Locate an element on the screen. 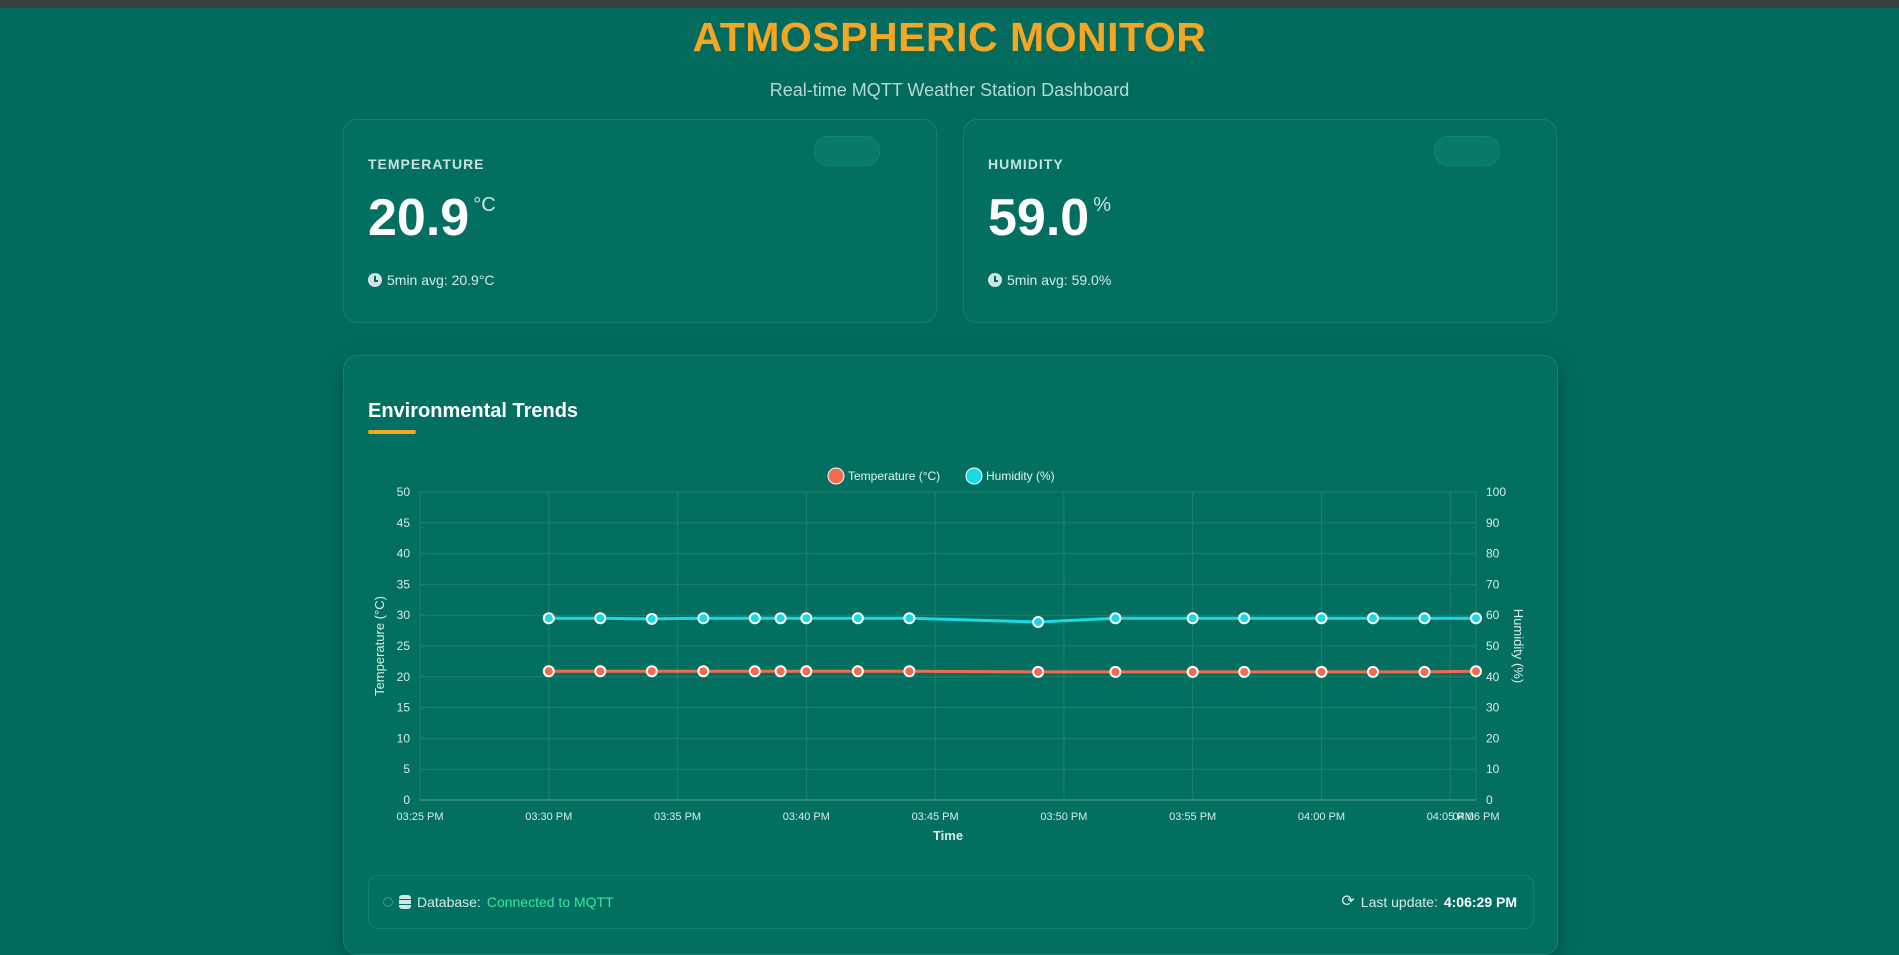  humidity-card: HUMIDITY 59.0% 5min avg: 59.0% is located at coordinates (1260, 221).